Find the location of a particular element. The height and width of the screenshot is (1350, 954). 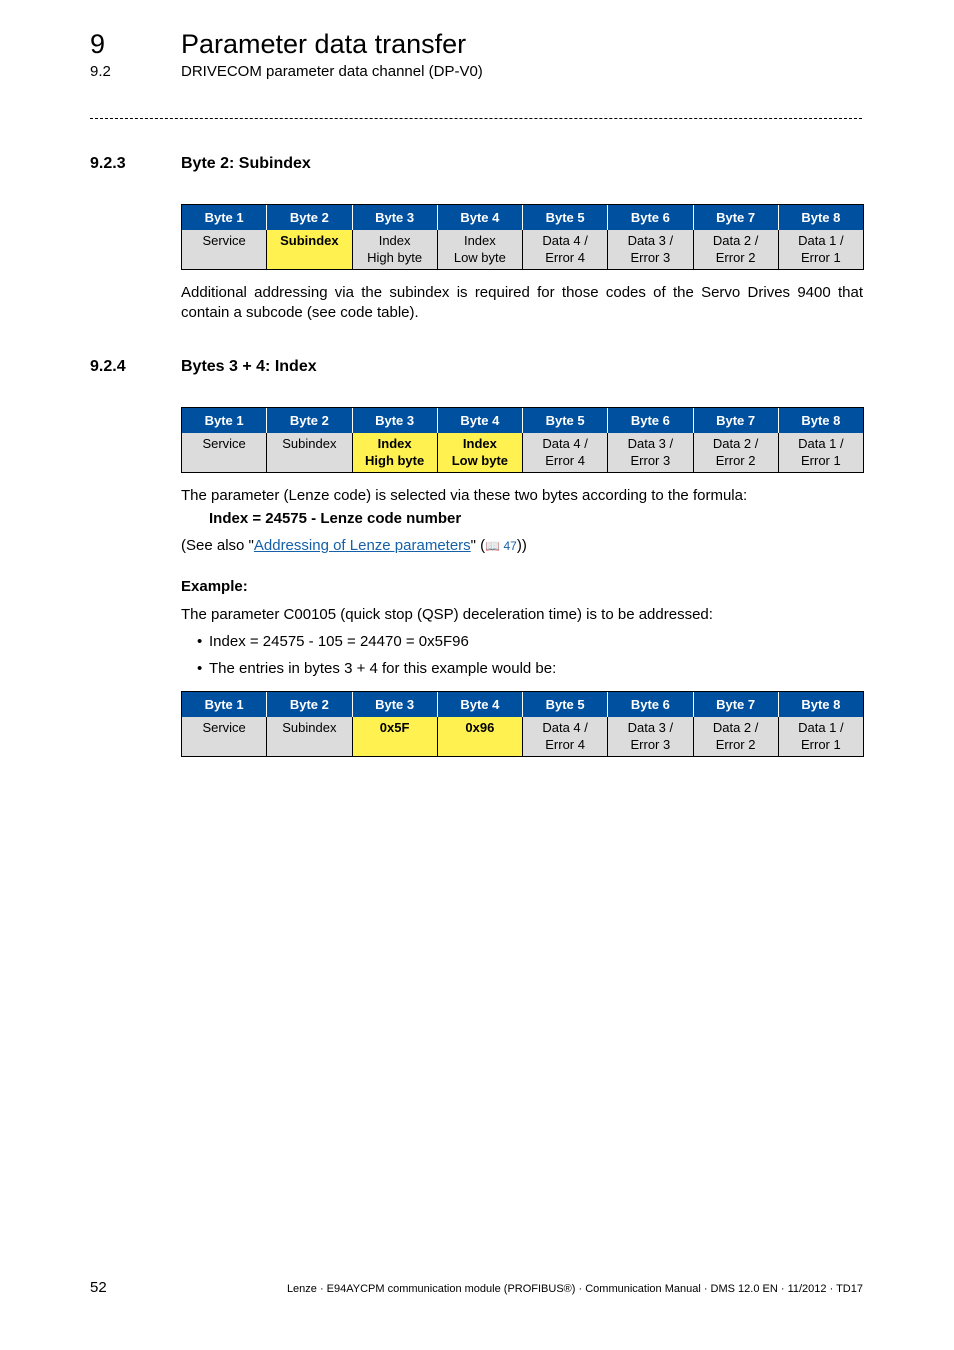

subsection-title-924: Bytes 3 + 4: Index is located at coordinates (249, 366).